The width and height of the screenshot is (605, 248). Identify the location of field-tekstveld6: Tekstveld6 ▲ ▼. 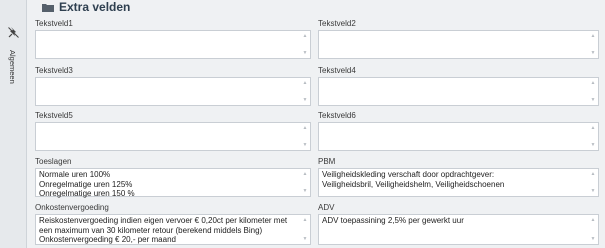
(458, 132).